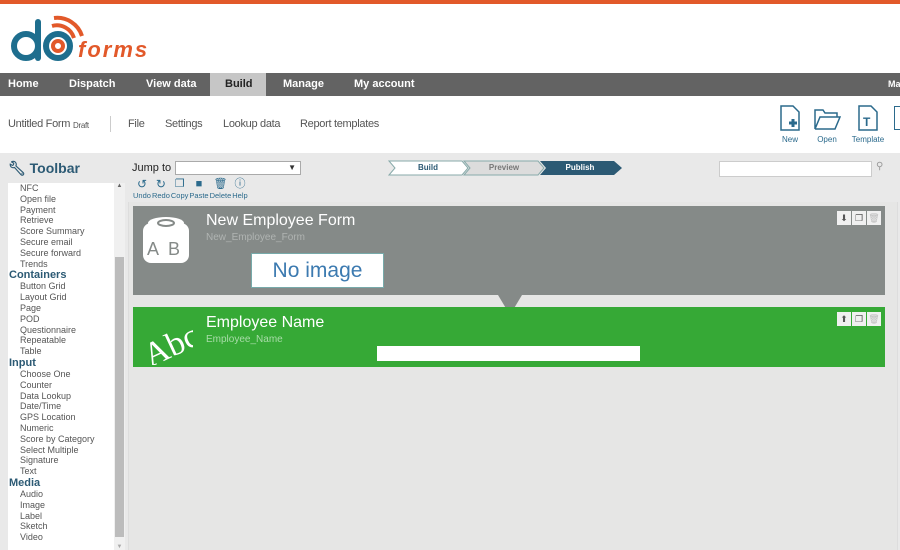  I want to click on more-action-icon, so click(897, 118).